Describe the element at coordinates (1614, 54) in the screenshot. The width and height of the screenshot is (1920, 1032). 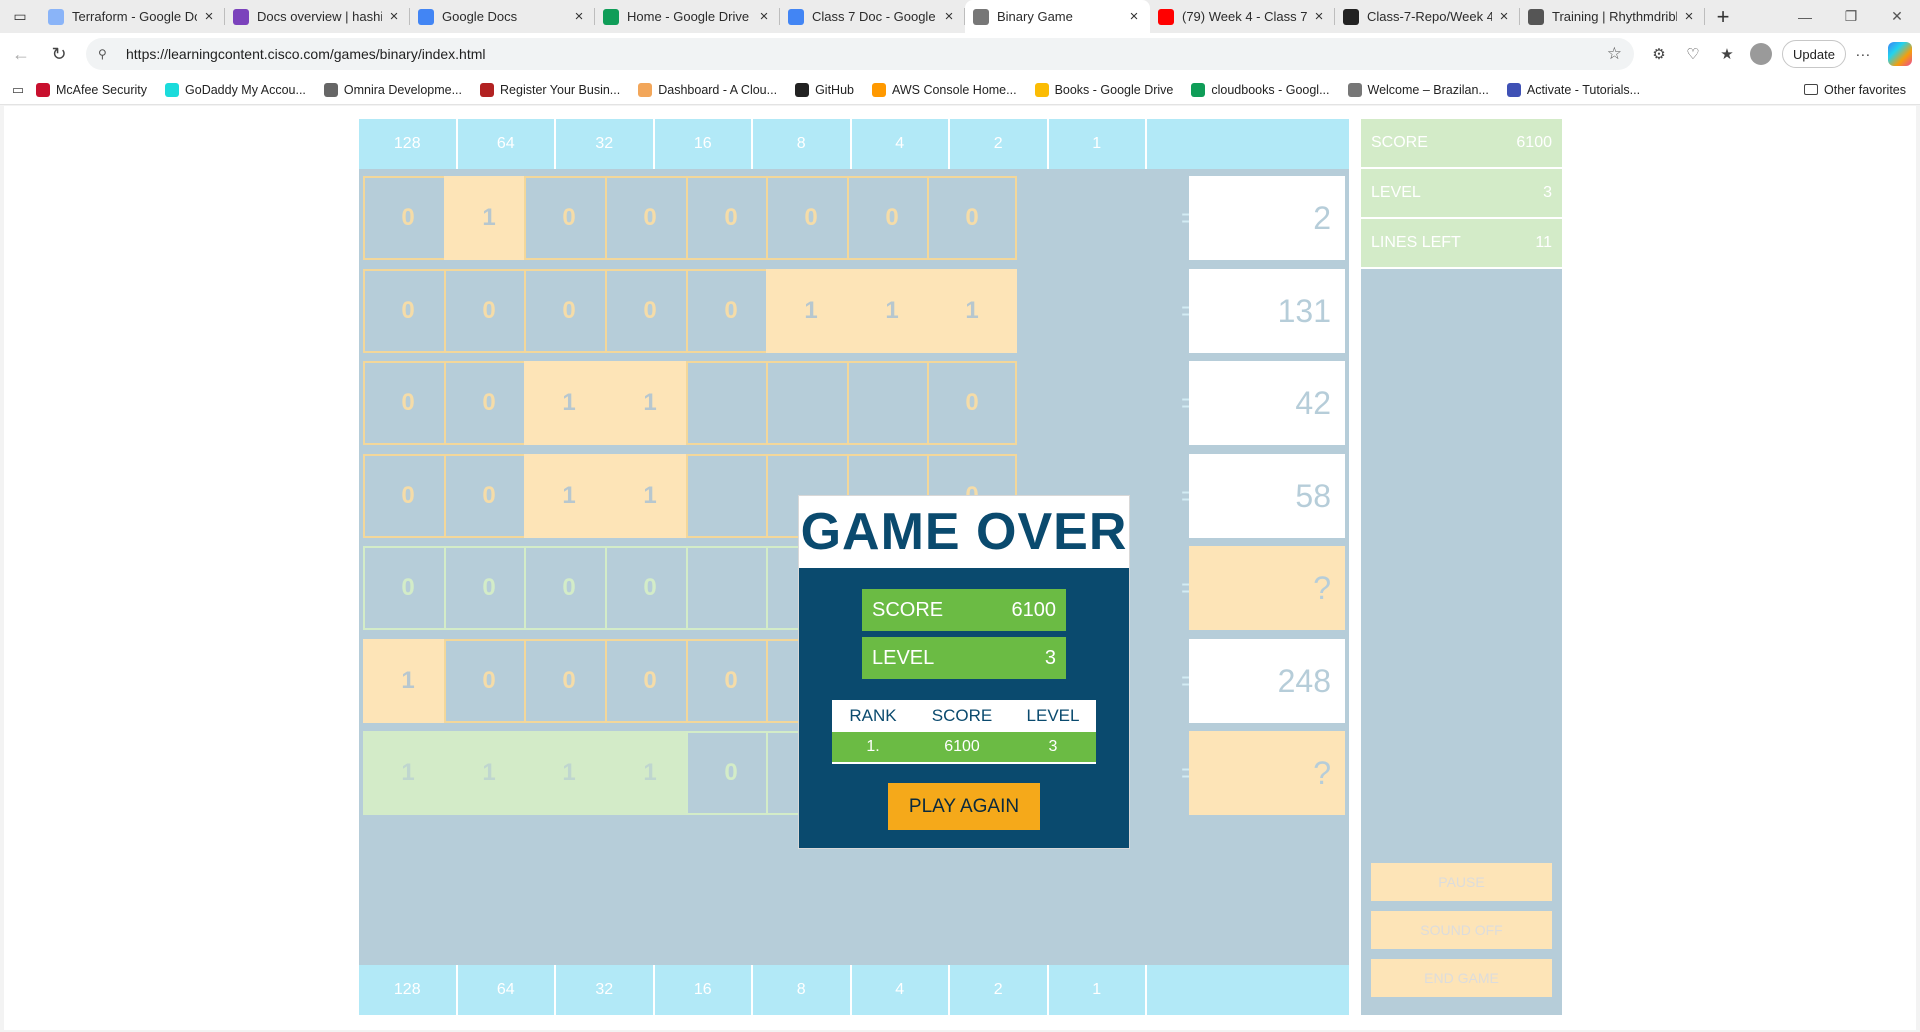
I see `favorite-star-icon: ☆` at that location.